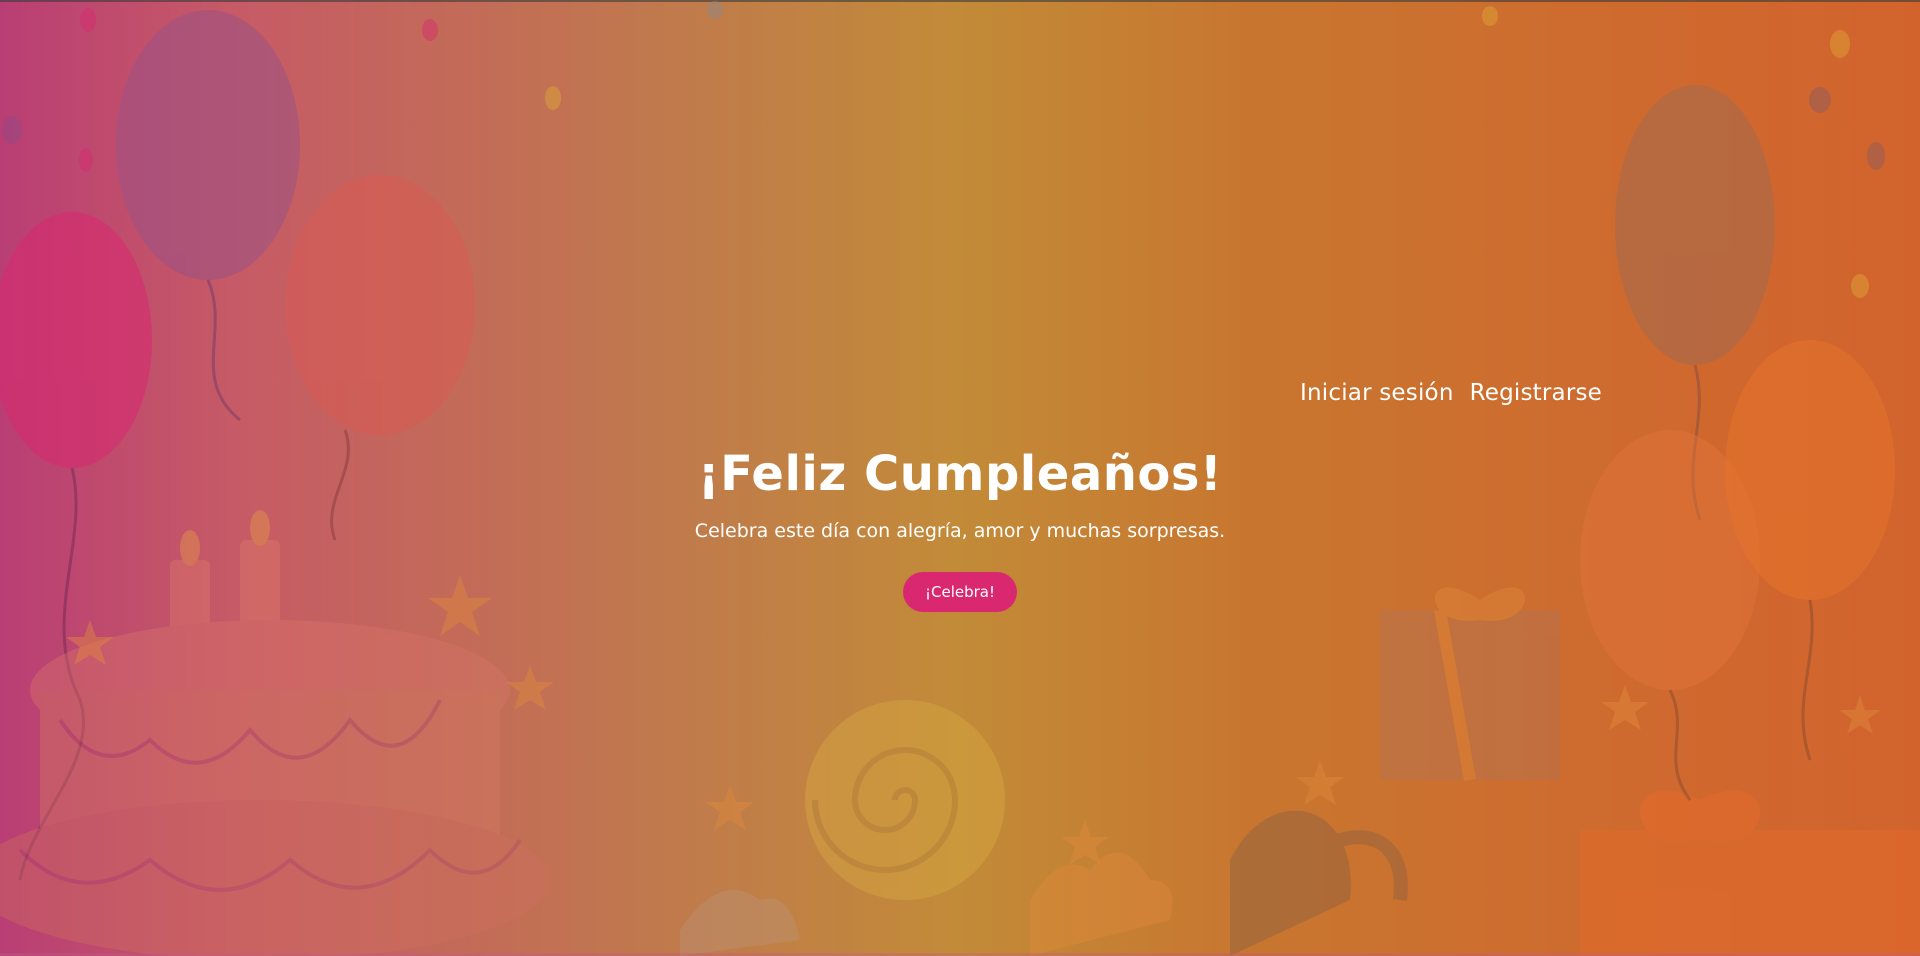 The height and width of the screenshot is (956, 1920). I want to click on hero-title: ¡Feliz Cumpleaños!, so click(960, 474).